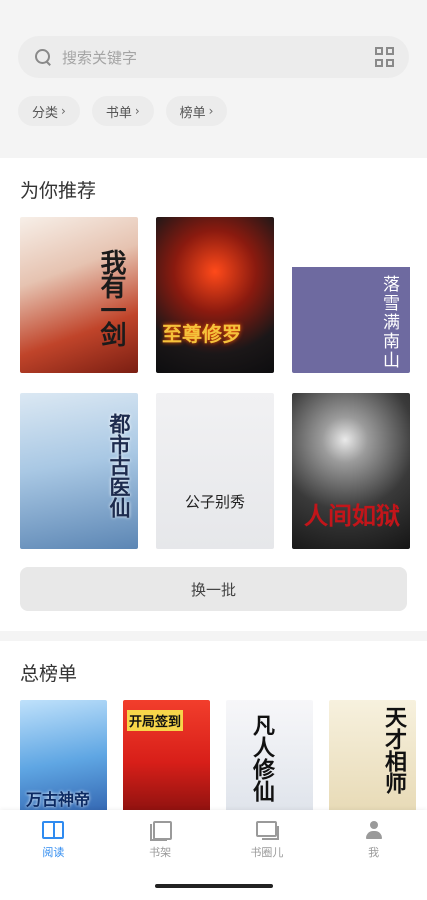  What do you see at coordinates (385, 57) in the screenshot?
I see `scan-icon` at bounding box center [385, 57].